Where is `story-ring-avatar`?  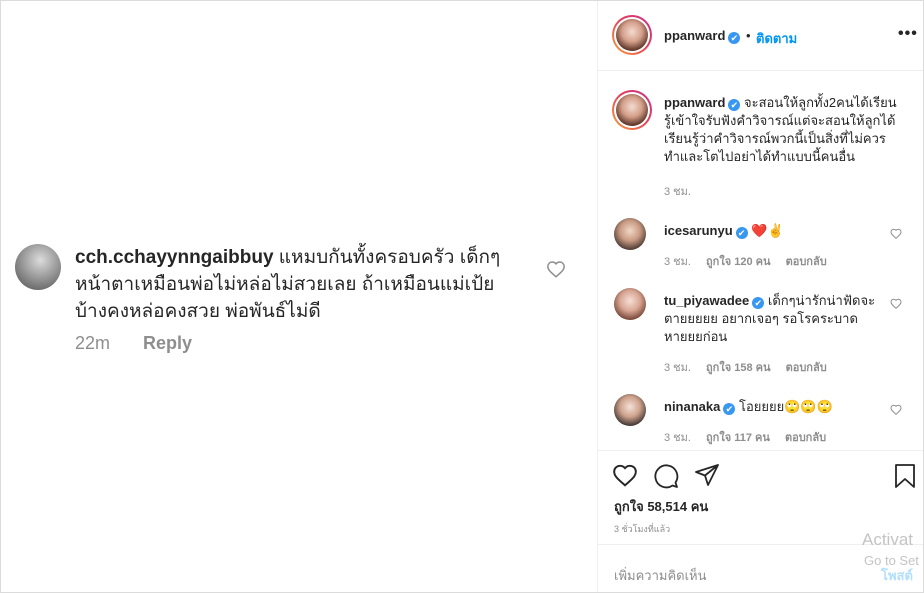
story-ring-avatar is located at coordinates (632, 35).